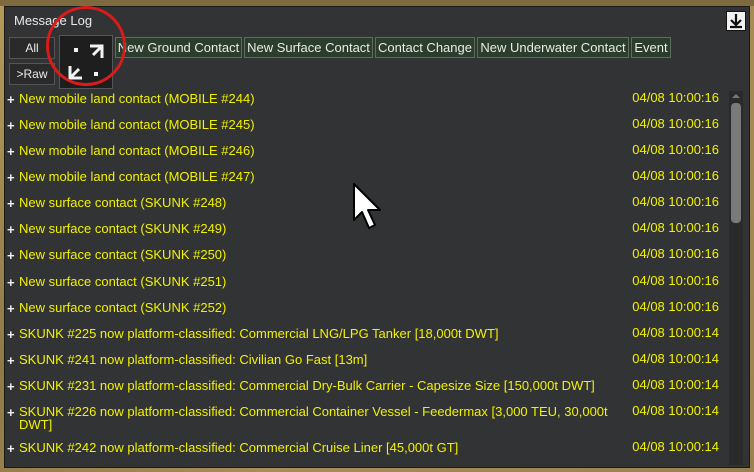 Image resolution: width=754 pixels, height=472 pixels. I want to click on filter-event-button: Event, so click(651, 47).